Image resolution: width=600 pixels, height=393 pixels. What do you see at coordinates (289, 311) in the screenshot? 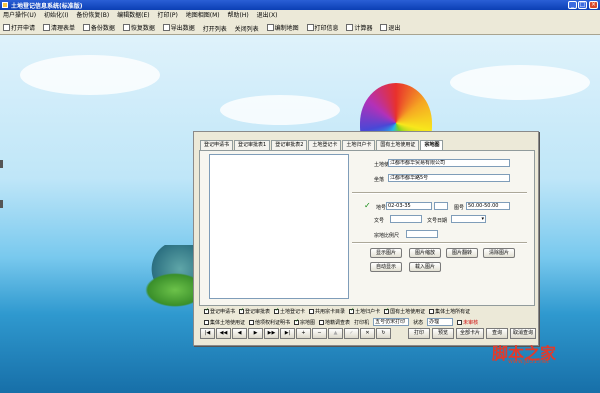
I see `checkbox-registration-card: 土地登记卡` at bounding box center [289, 311].